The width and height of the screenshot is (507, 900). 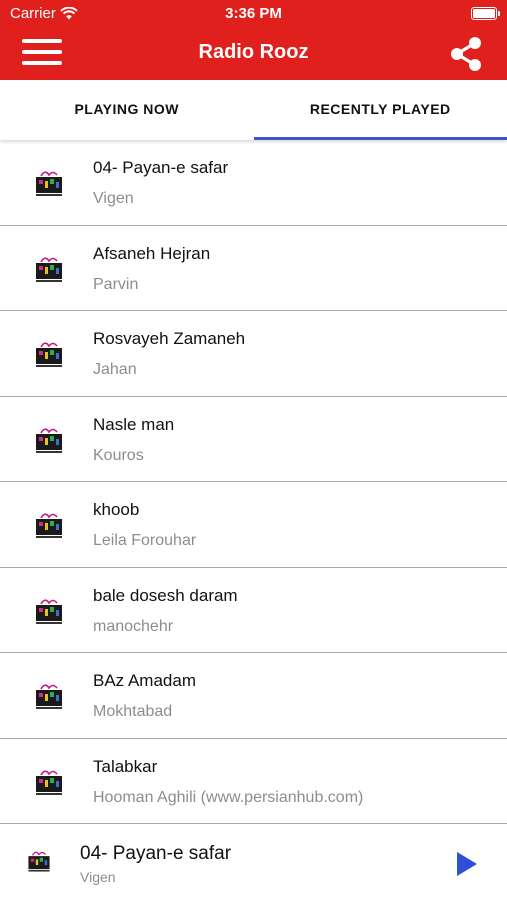 I want to click on list-item: 04- Payan-e safar Vigen, so click(x=253, y=183).